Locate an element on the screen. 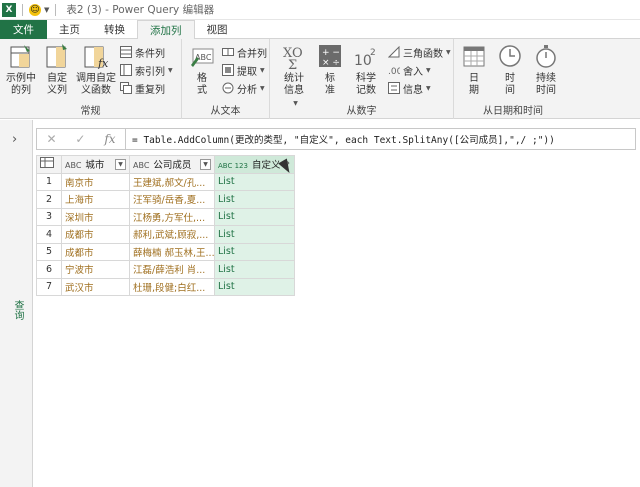 This screenshot has width=640, height=487. grid-header-row: ABC 城市 ▼ ABC 公司成员 ▼ ABC 123 自定义 ⇔ is located at coordinates (166, 164).